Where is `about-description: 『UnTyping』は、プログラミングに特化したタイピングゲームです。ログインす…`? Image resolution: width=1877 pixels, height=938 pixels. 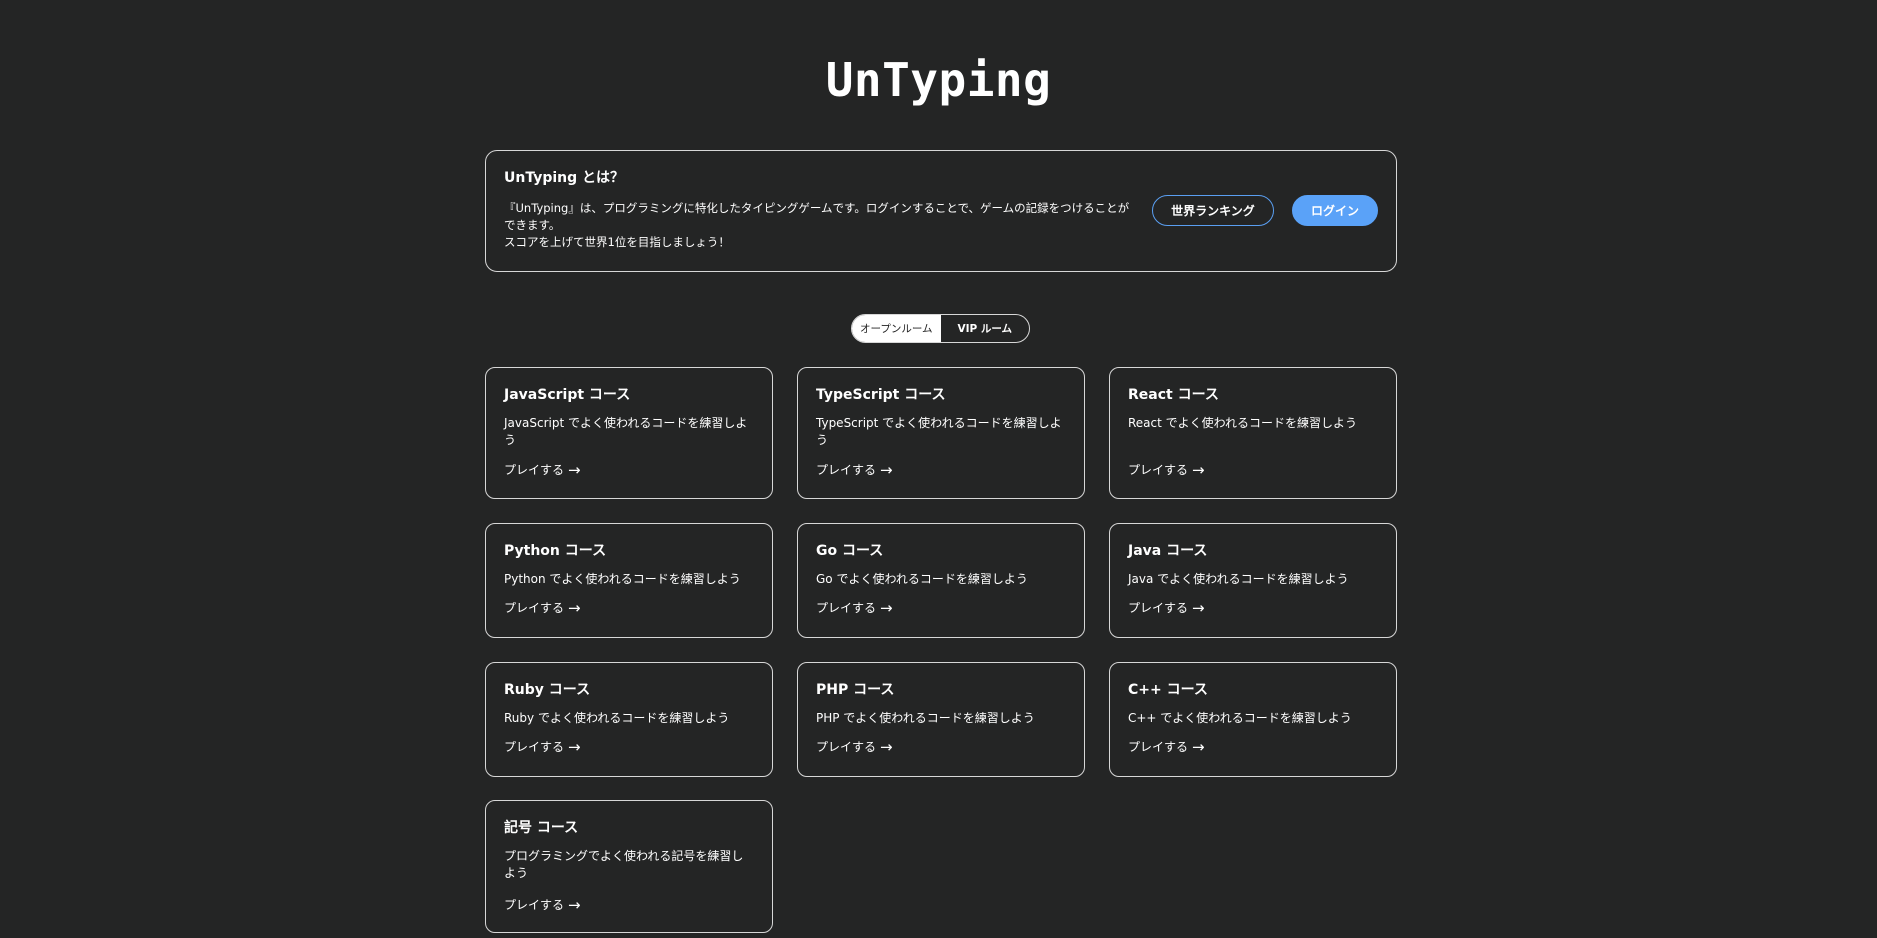 about-description: 『UnTyping』は、プログラミングに特化したタイピングゲームです。ログインす… is located at coordinates (819, 225).